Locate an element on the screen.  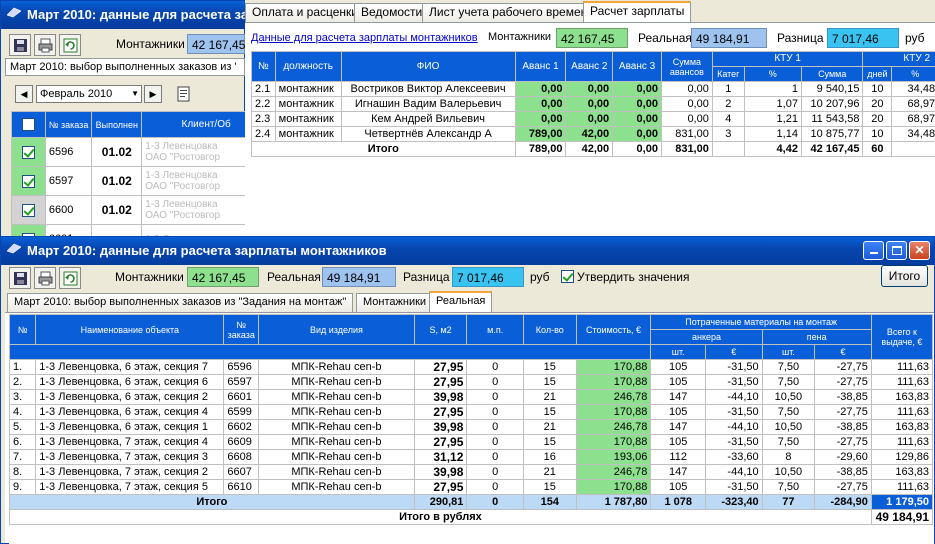
anchor-eur-cell: -44,10 is located at coordinates (734, 397).